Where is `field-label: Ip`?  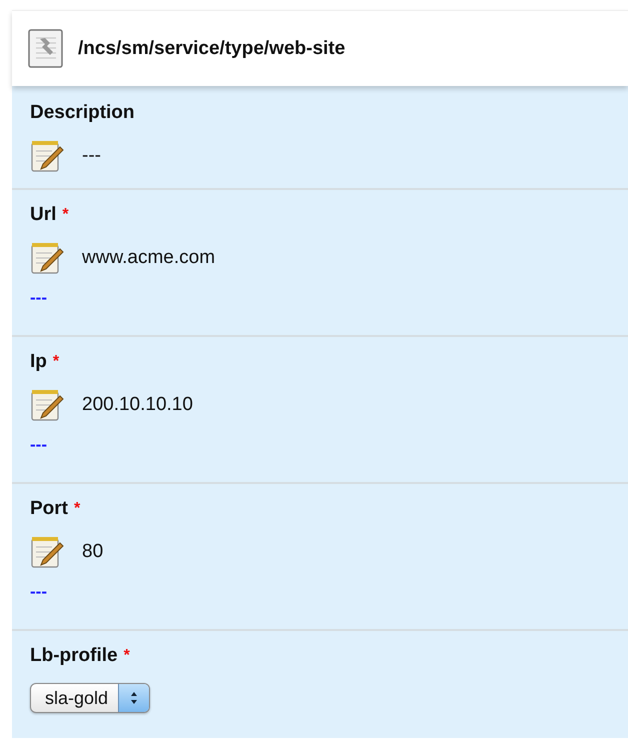
field-label: Ip is located at coordinates (38, 362).